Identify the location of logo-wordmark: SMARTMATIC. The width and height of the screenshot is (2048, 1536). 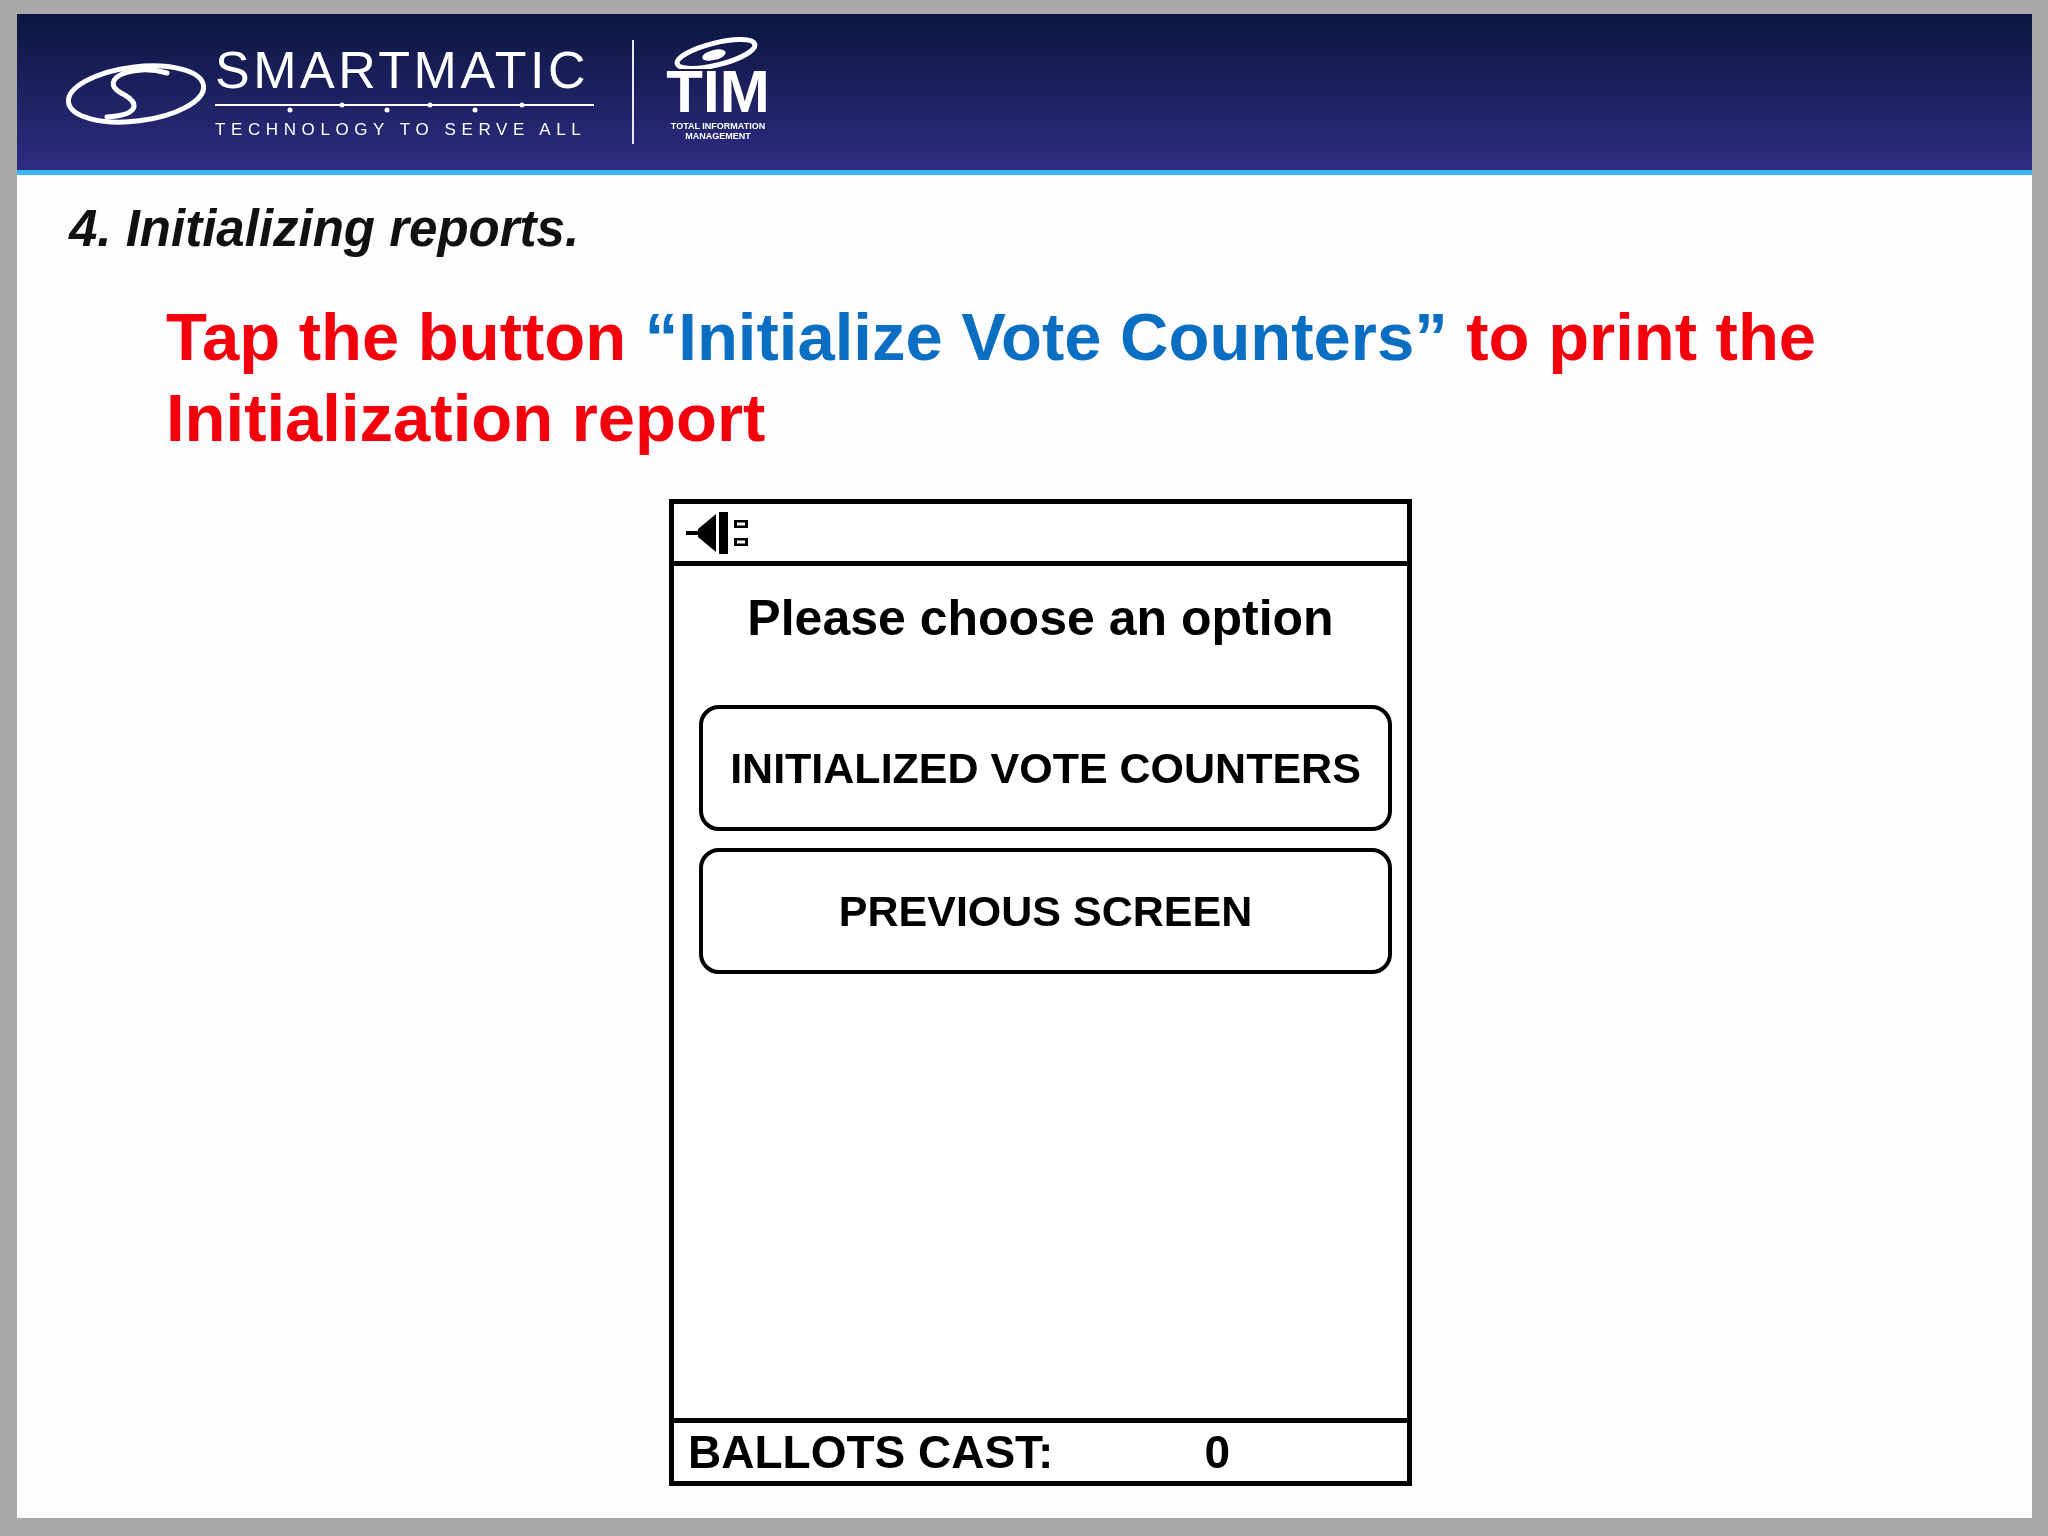
(402, 70).